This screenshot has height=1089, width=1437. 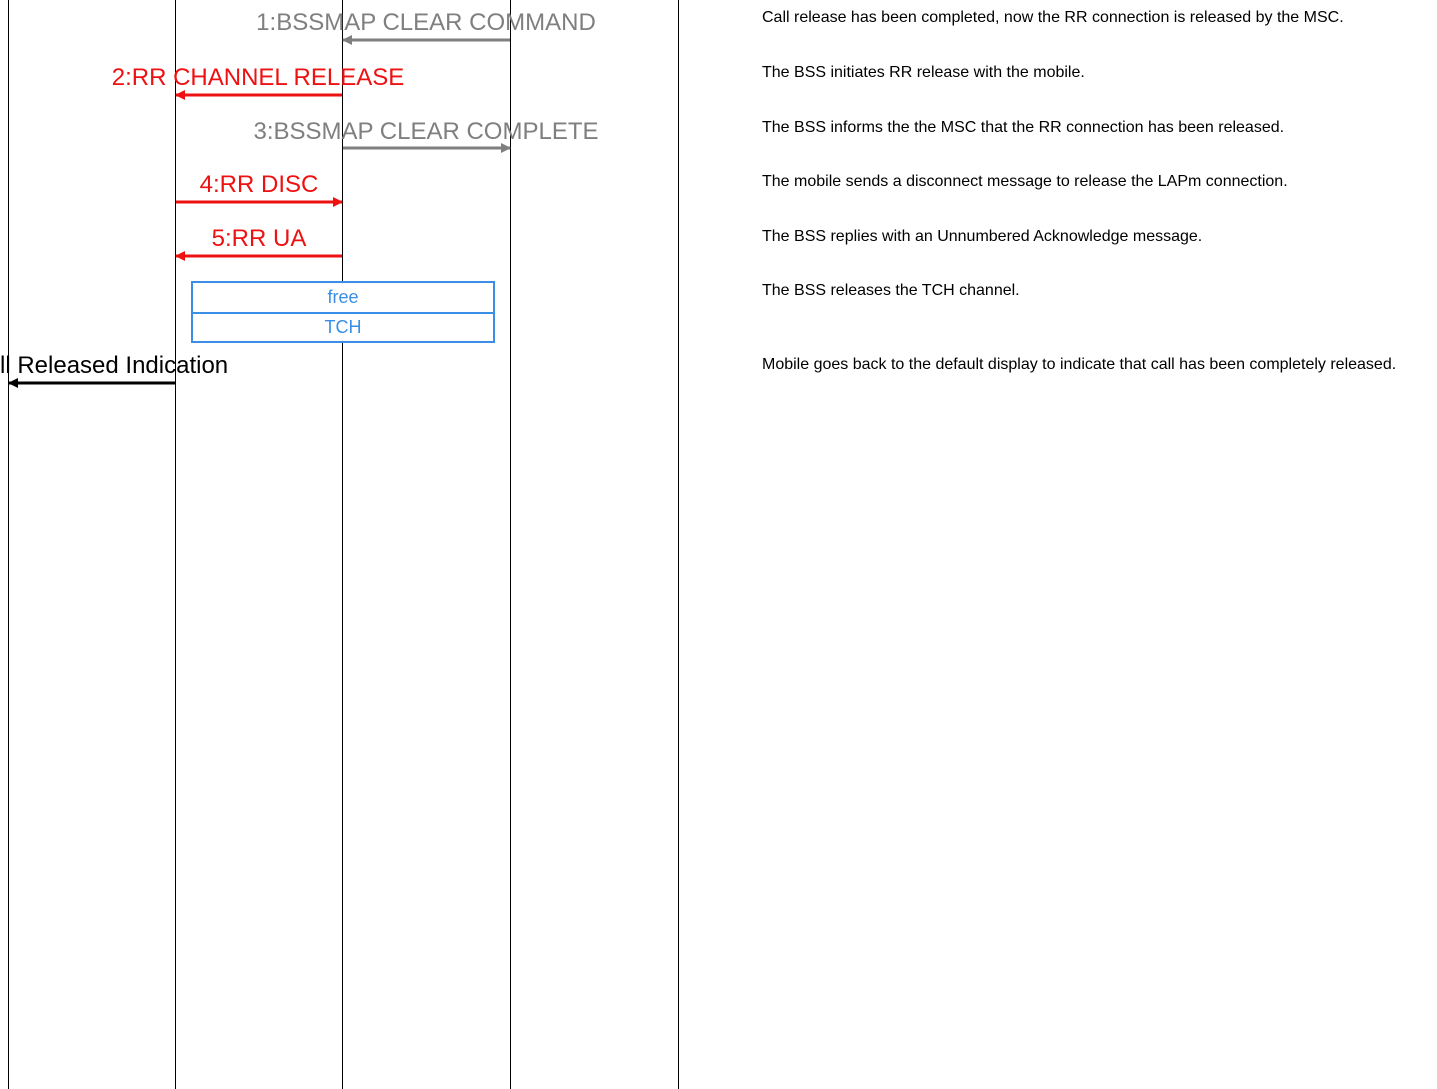 What do you see at coordinates (258, 77) in the screenshot?
I see `message-2-label: 2:RR CHANNEL RELEASE` at bounding box center [258, 77].